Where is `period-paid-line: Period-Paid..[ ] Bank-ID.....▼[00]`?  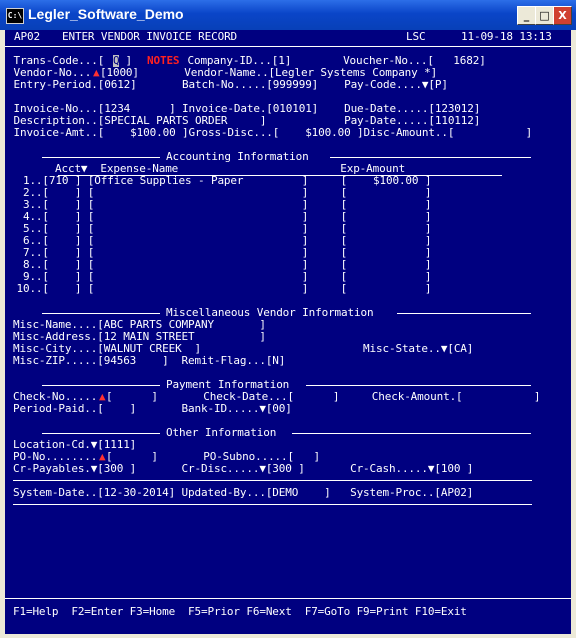 period-paid-line: Period-Paid..[ ] Bank-ID.....▼[00] is located at coordinates (152, 409).